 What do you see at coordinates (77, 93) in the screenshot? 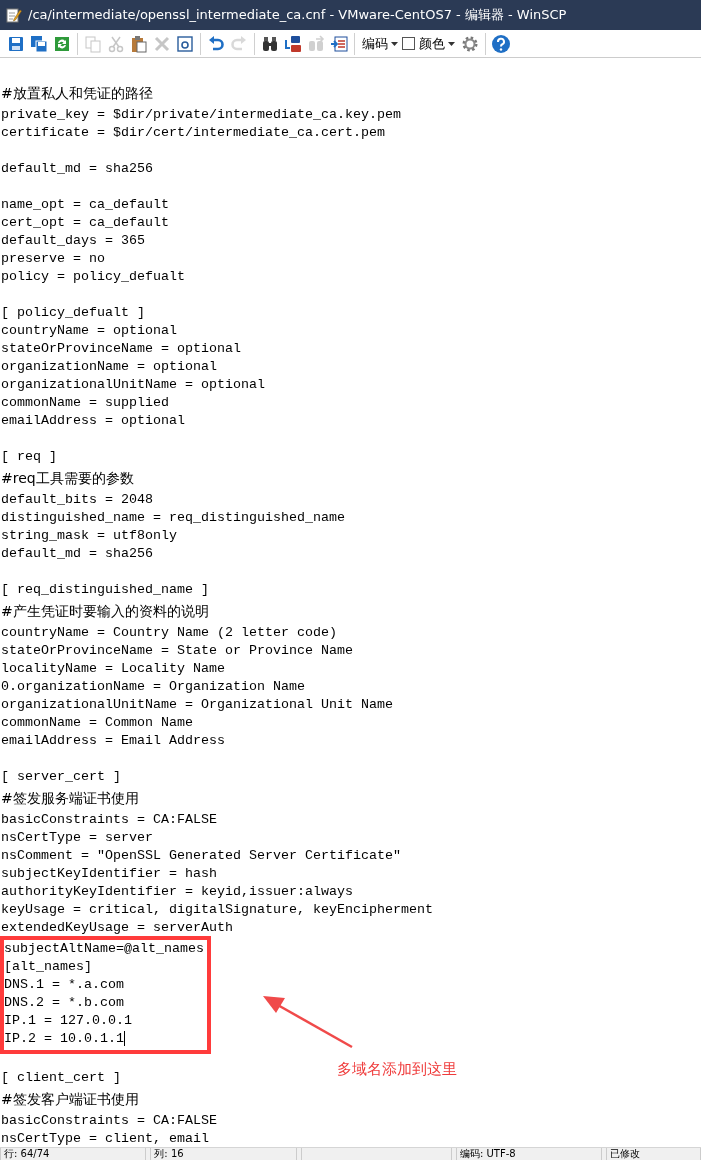
I see `comment-line: #放置私人和凭证的路径` at bounding box center [77, 93].